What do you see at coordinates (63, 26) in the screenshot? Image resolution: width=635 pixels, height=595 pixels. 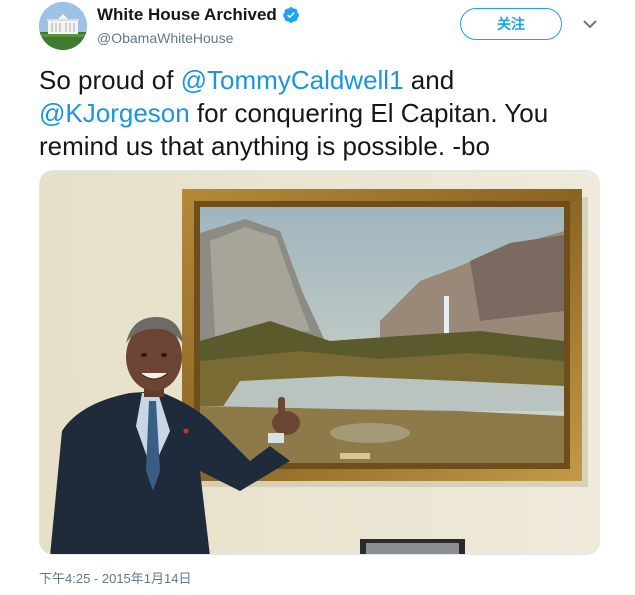 I see `avatar` at bounding box center [63, 26].